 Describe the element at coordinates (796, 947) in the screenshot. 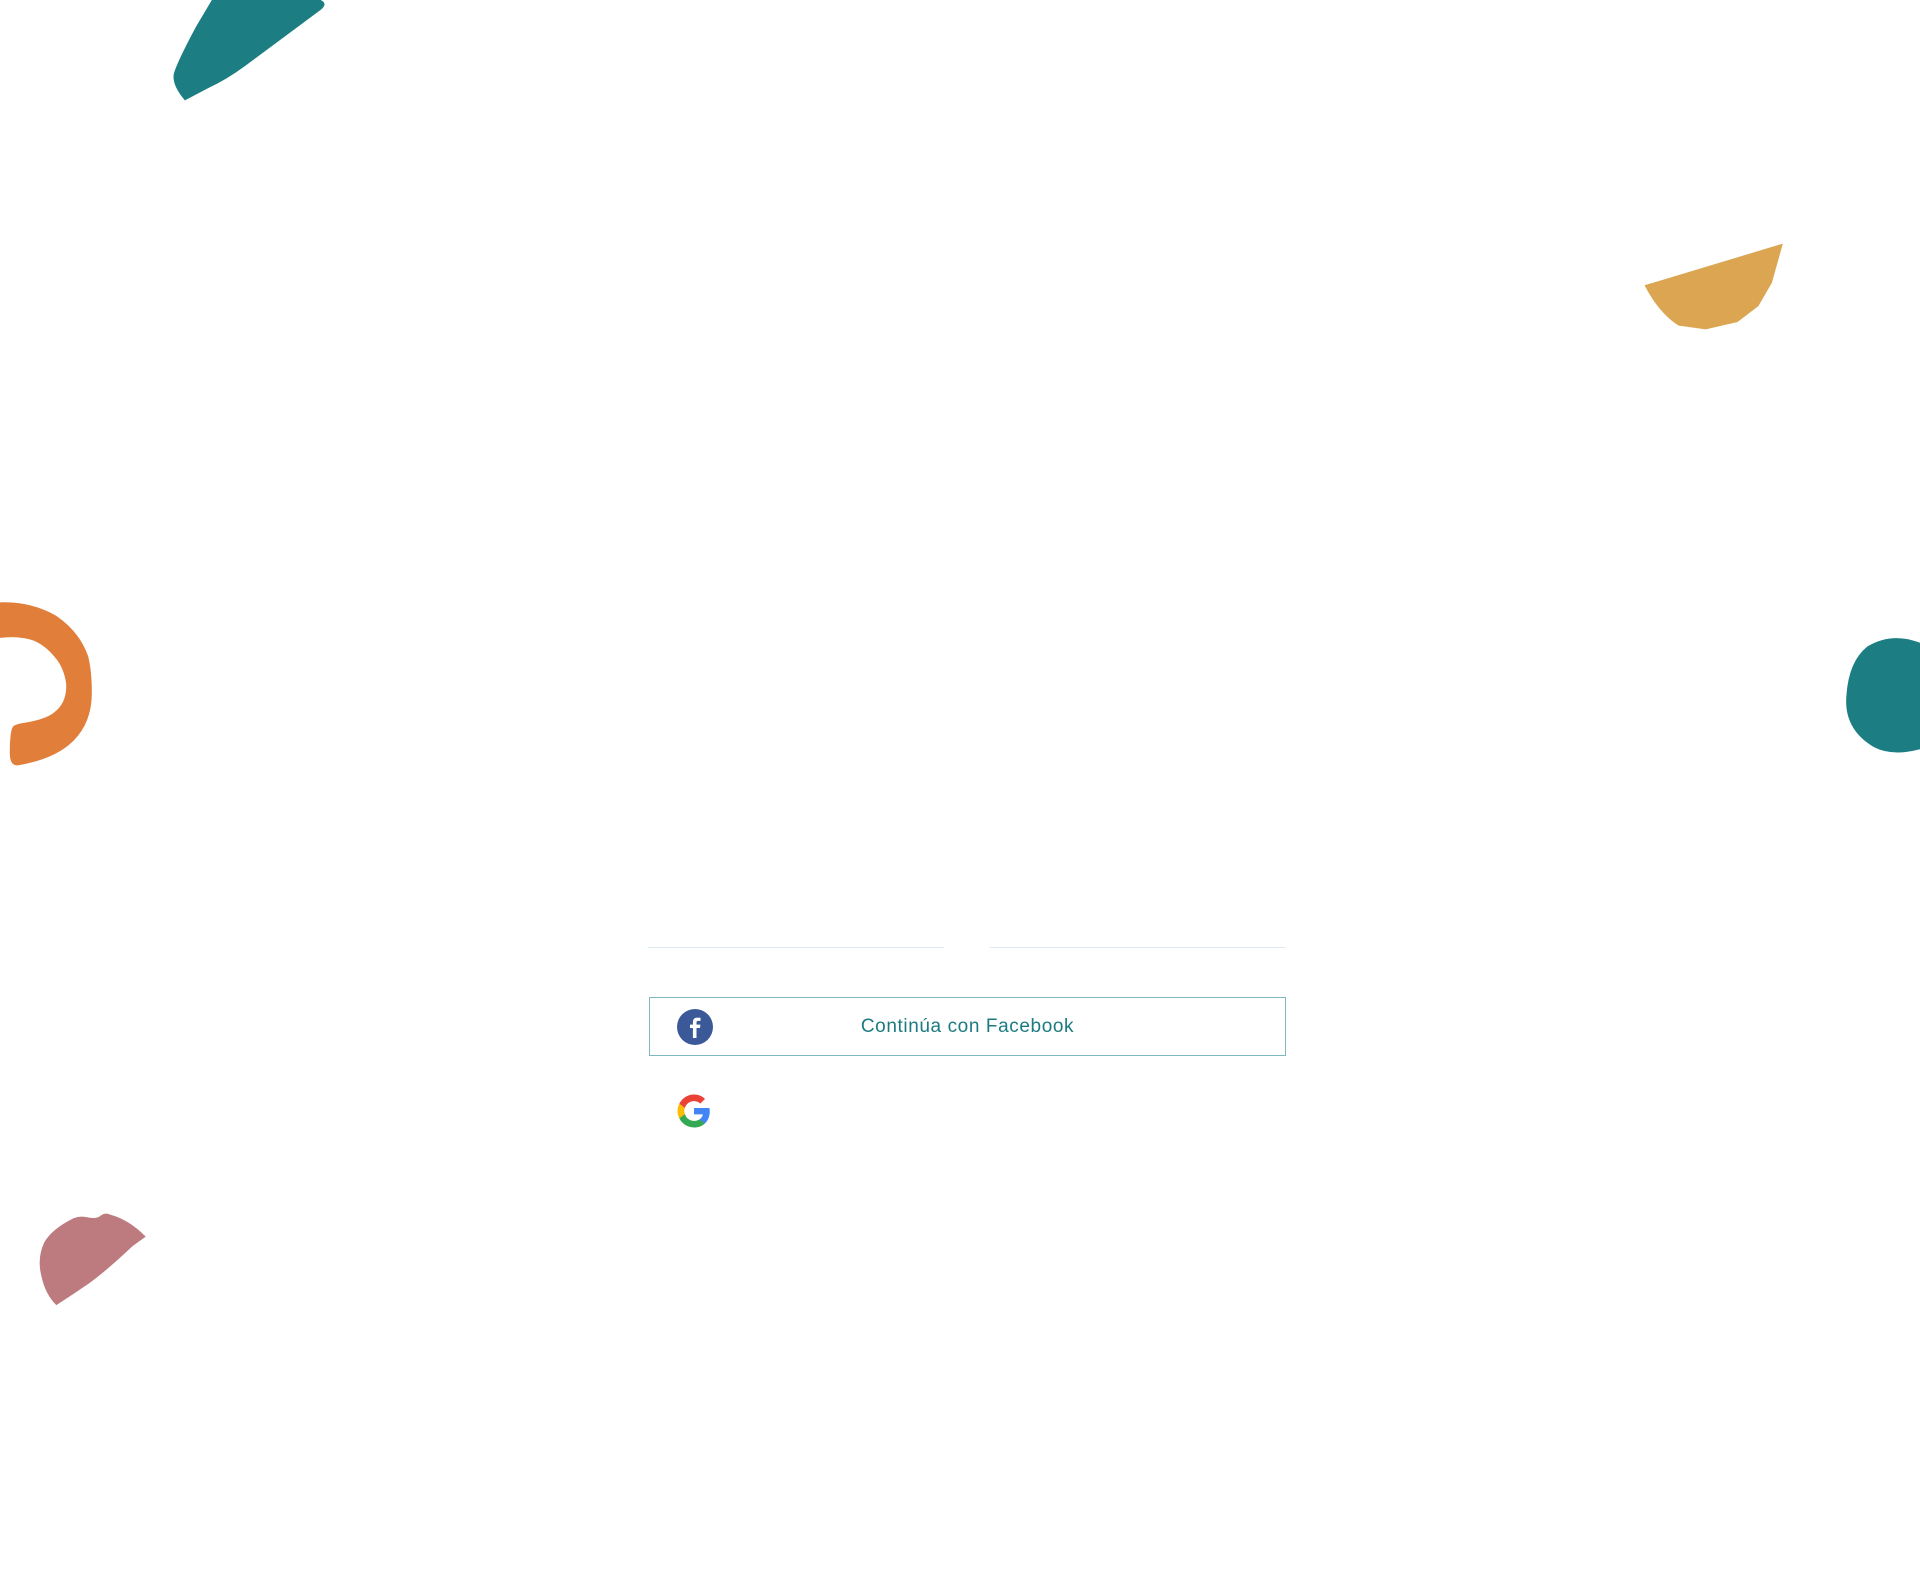

I see `divider-left` at that location.